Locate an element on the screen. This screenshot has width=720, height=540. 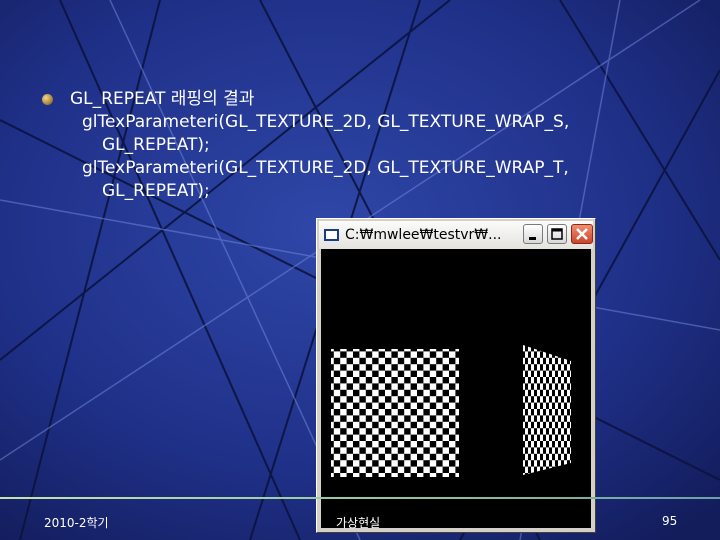
close-button is located at coordinates (582, 234).